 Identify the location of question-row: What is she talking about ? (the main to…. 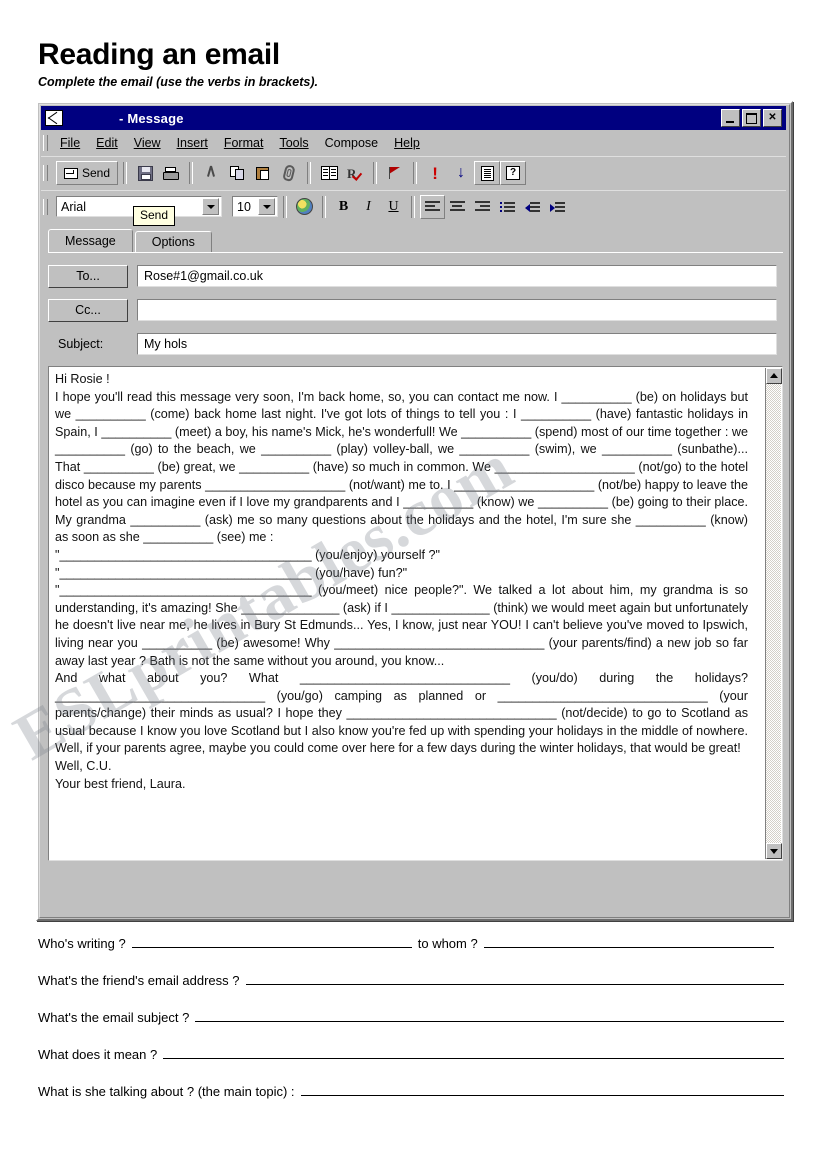
(414, 1090).